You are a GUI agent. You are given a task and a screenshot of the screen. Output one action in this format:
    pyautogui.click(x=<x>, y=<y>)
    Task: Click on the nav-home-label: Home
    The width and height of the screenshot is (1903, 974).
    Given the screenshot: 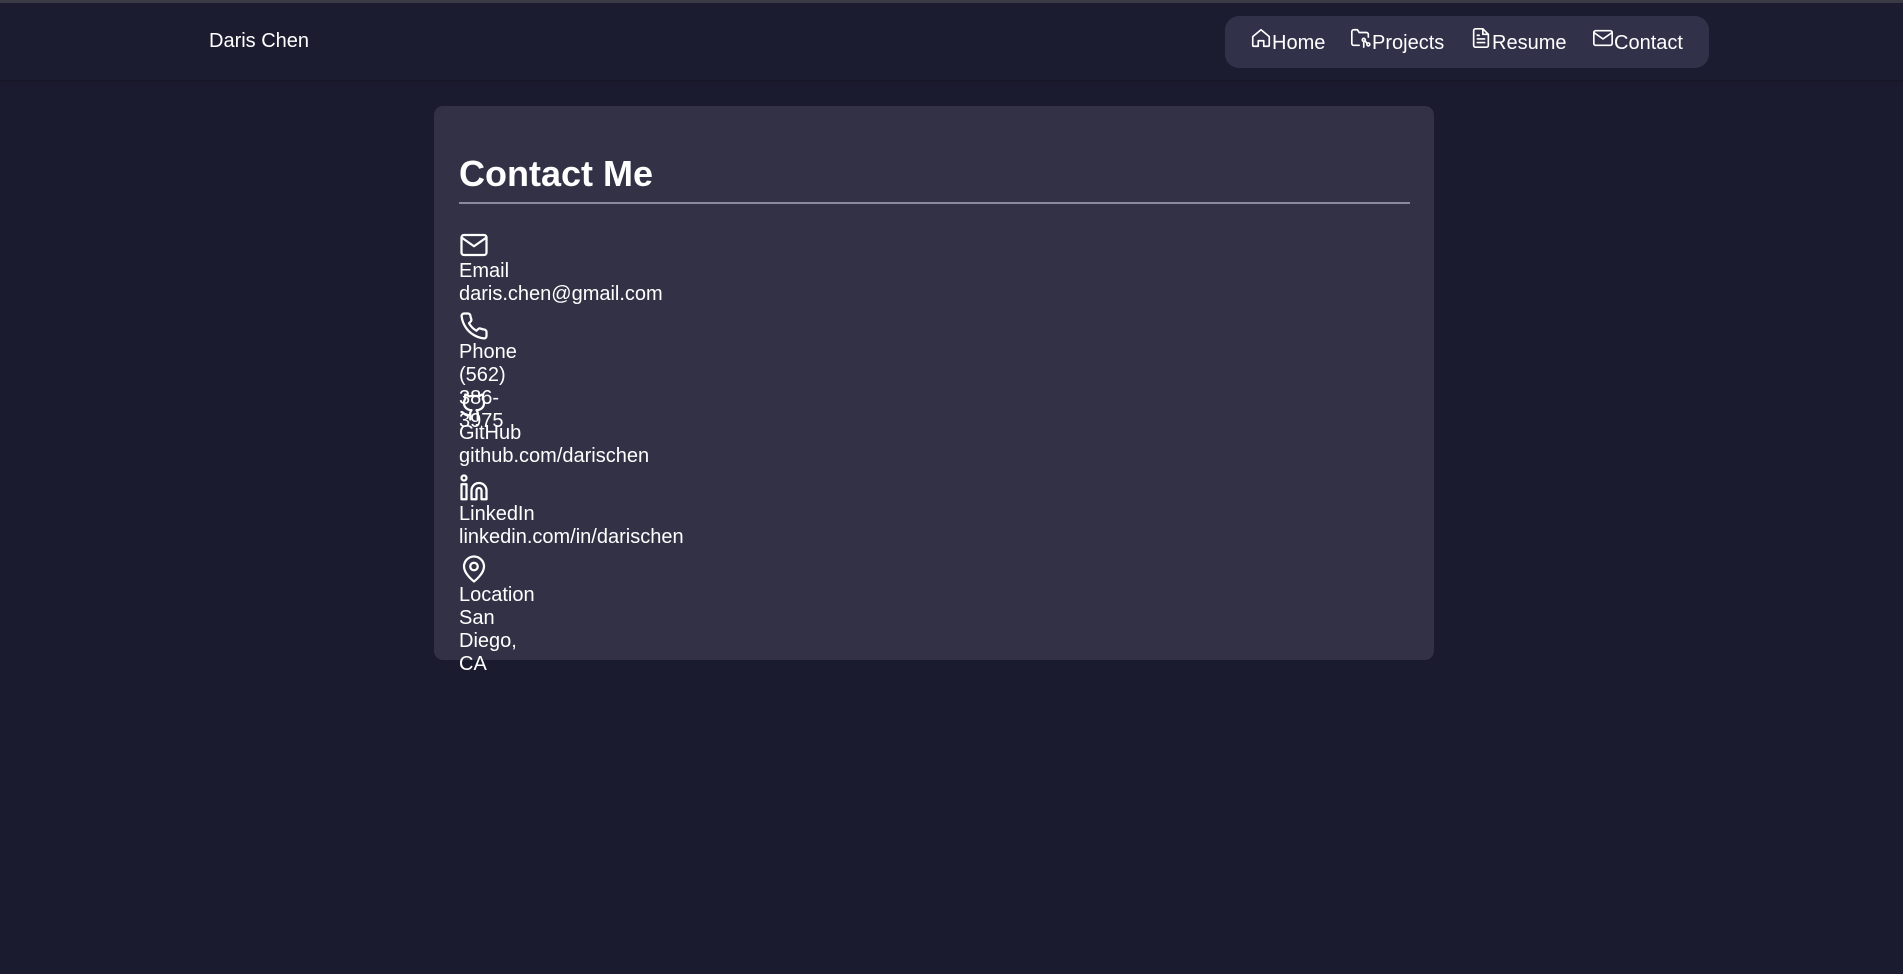 What is the action you would take?
    pyautogui.click(x=1299, y=43)
    